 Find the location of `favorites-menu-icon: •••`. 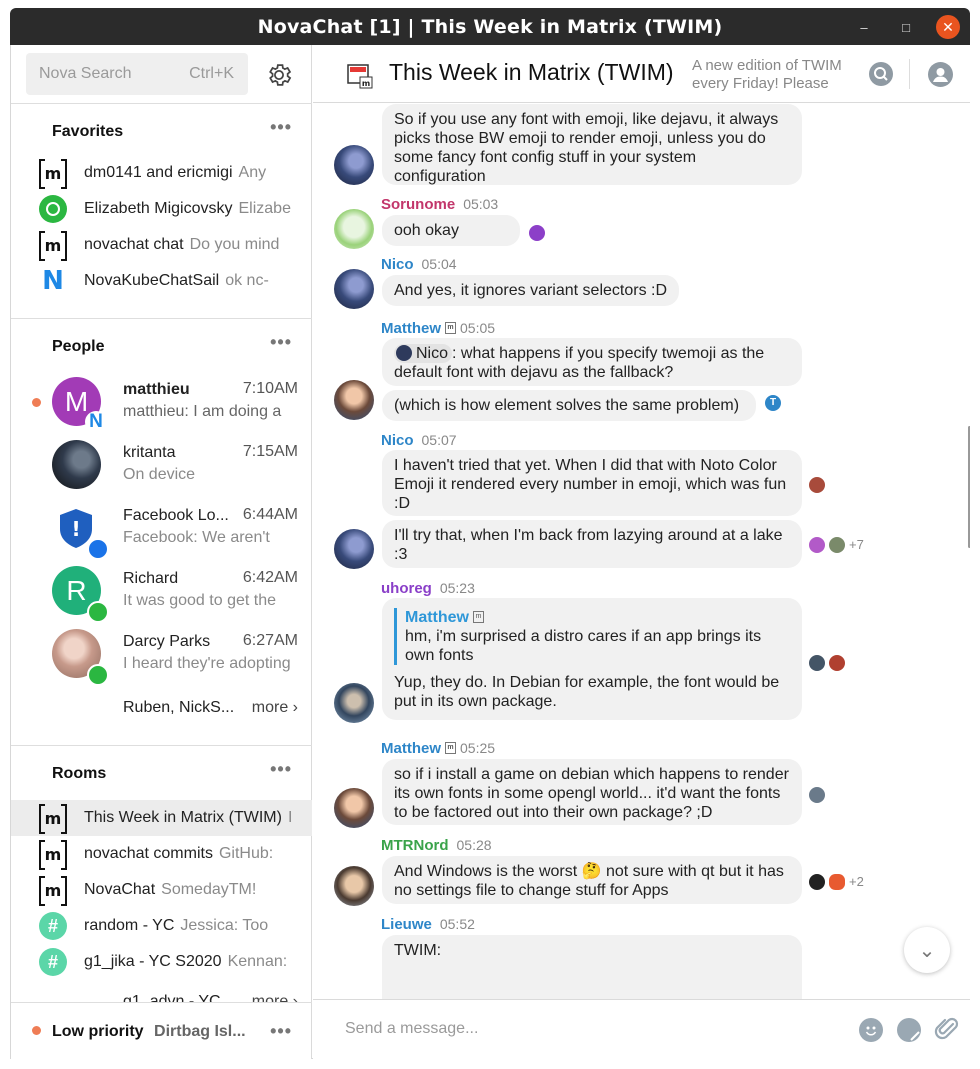

favorites-menu-icon: ••• is located at coordinates (281, 127).